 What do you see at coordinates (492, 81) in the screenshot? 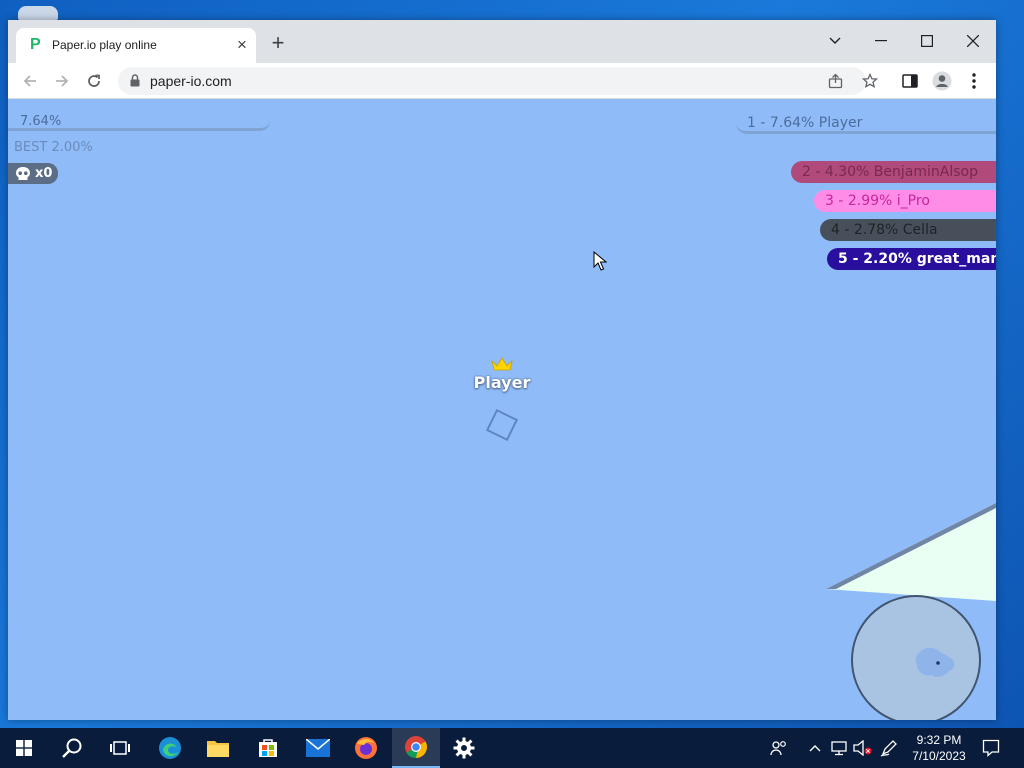
I see `address-bar: paper-io.com` at bounding box center [492, 81].